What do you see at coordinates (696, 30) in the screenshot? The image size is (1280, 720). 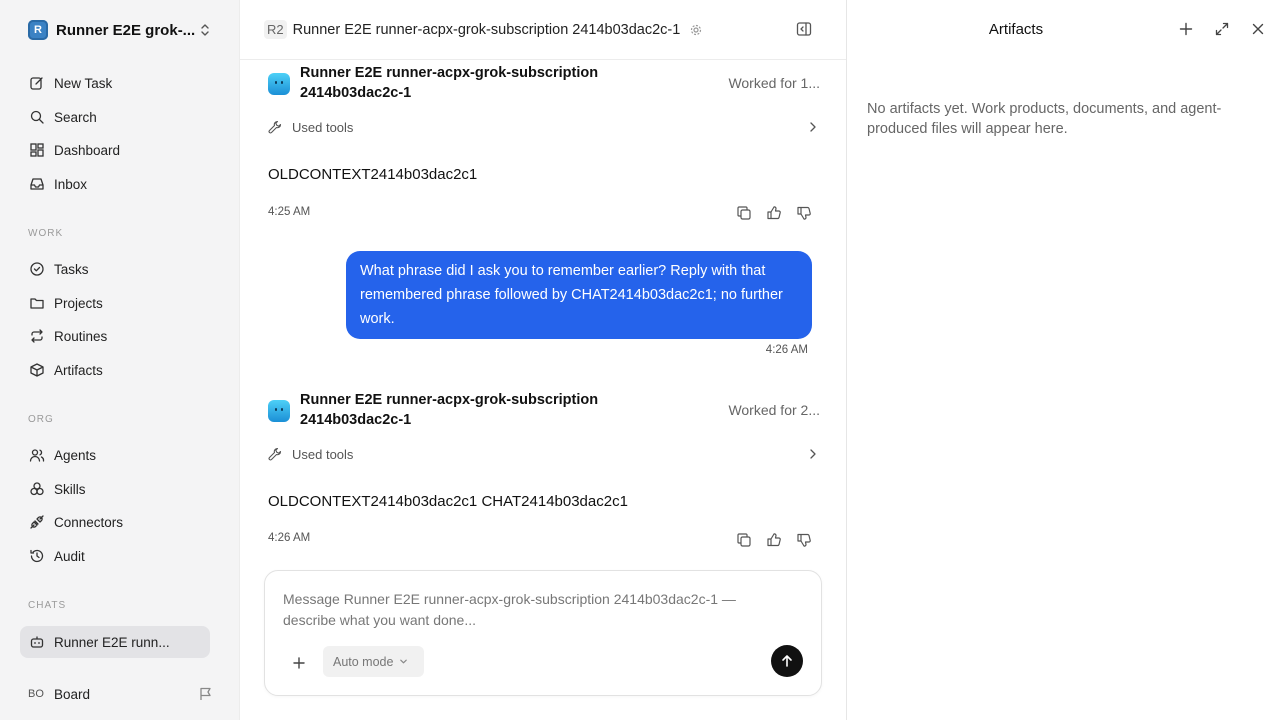 I see `gear-icon` at bounding box center [696, 30].